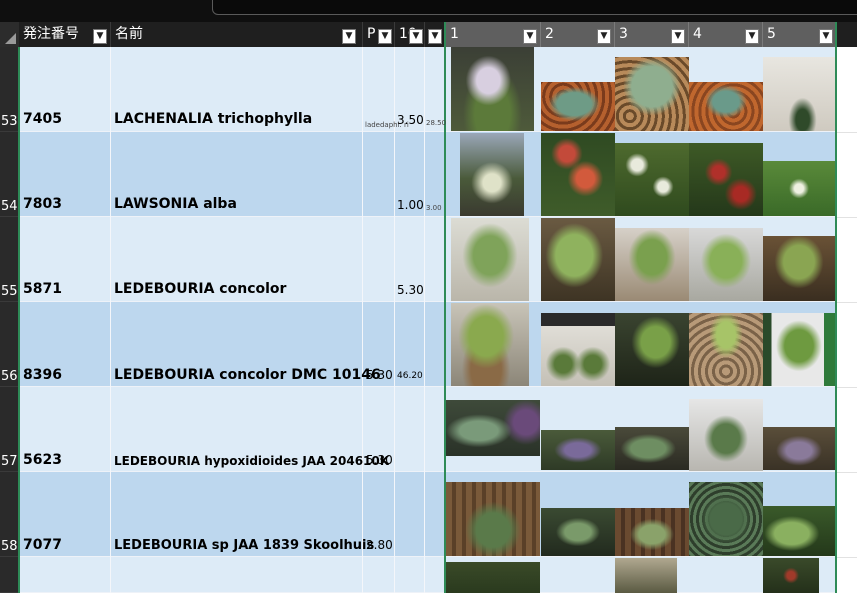 The width and height of the screenshot is (857, 593). I want to click on row-number: 56, so click(9, 376).